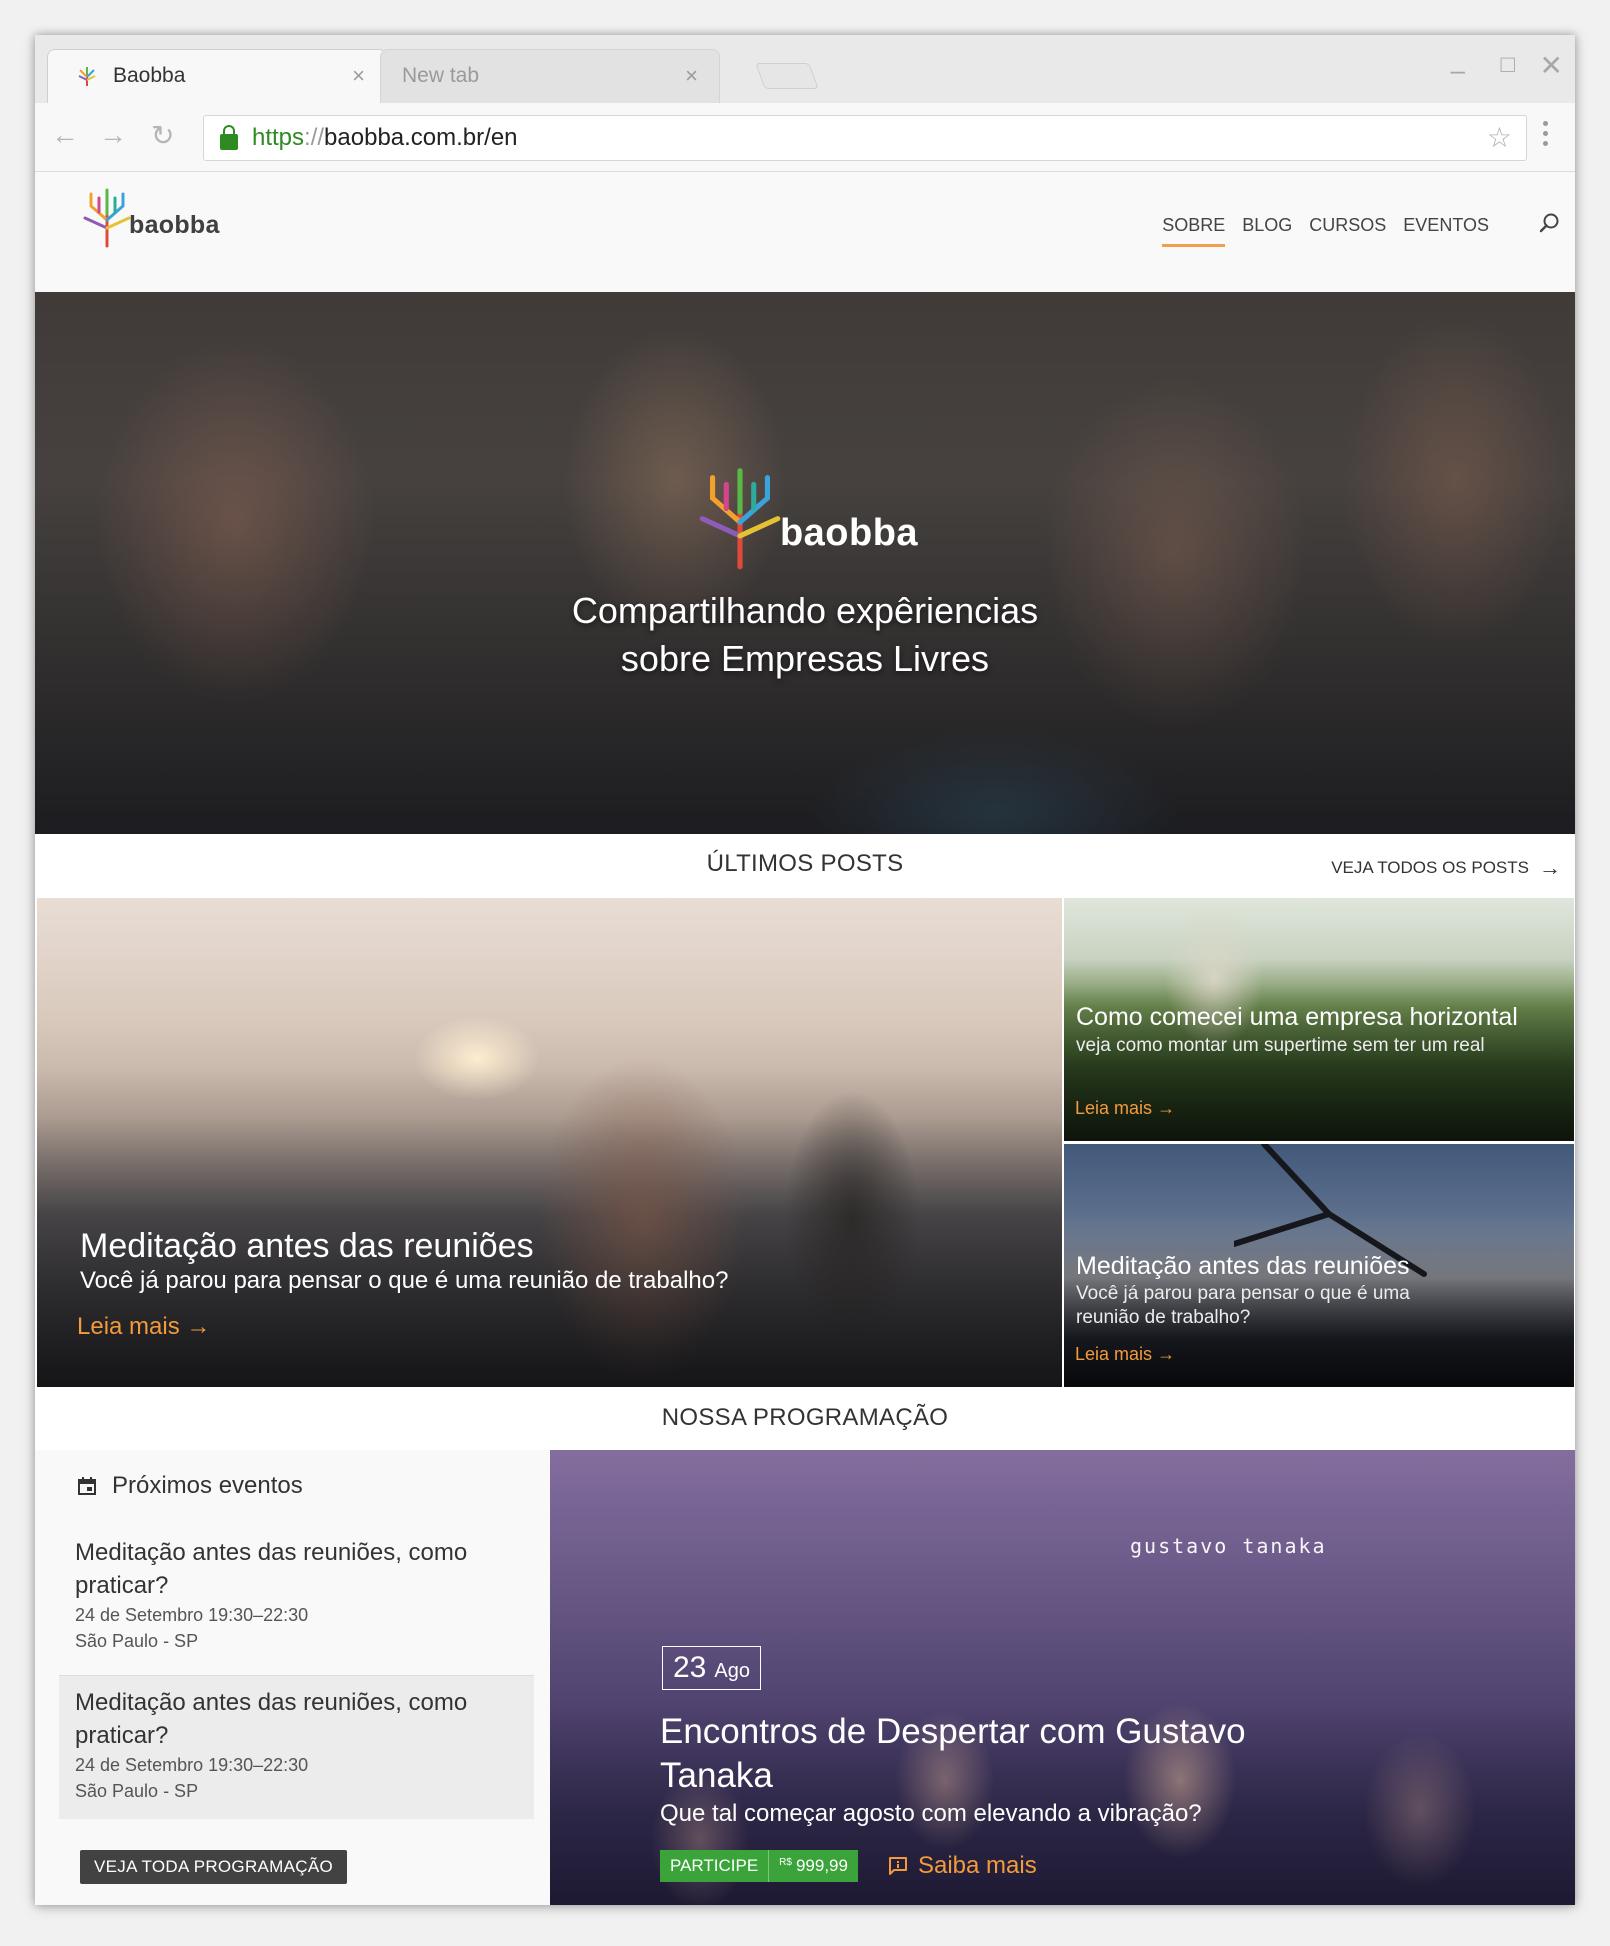  Describe the element at coordinates (865, 138) in the screenshot. I see `address-bar: https://baobba.com.br/en ☆` at that location.